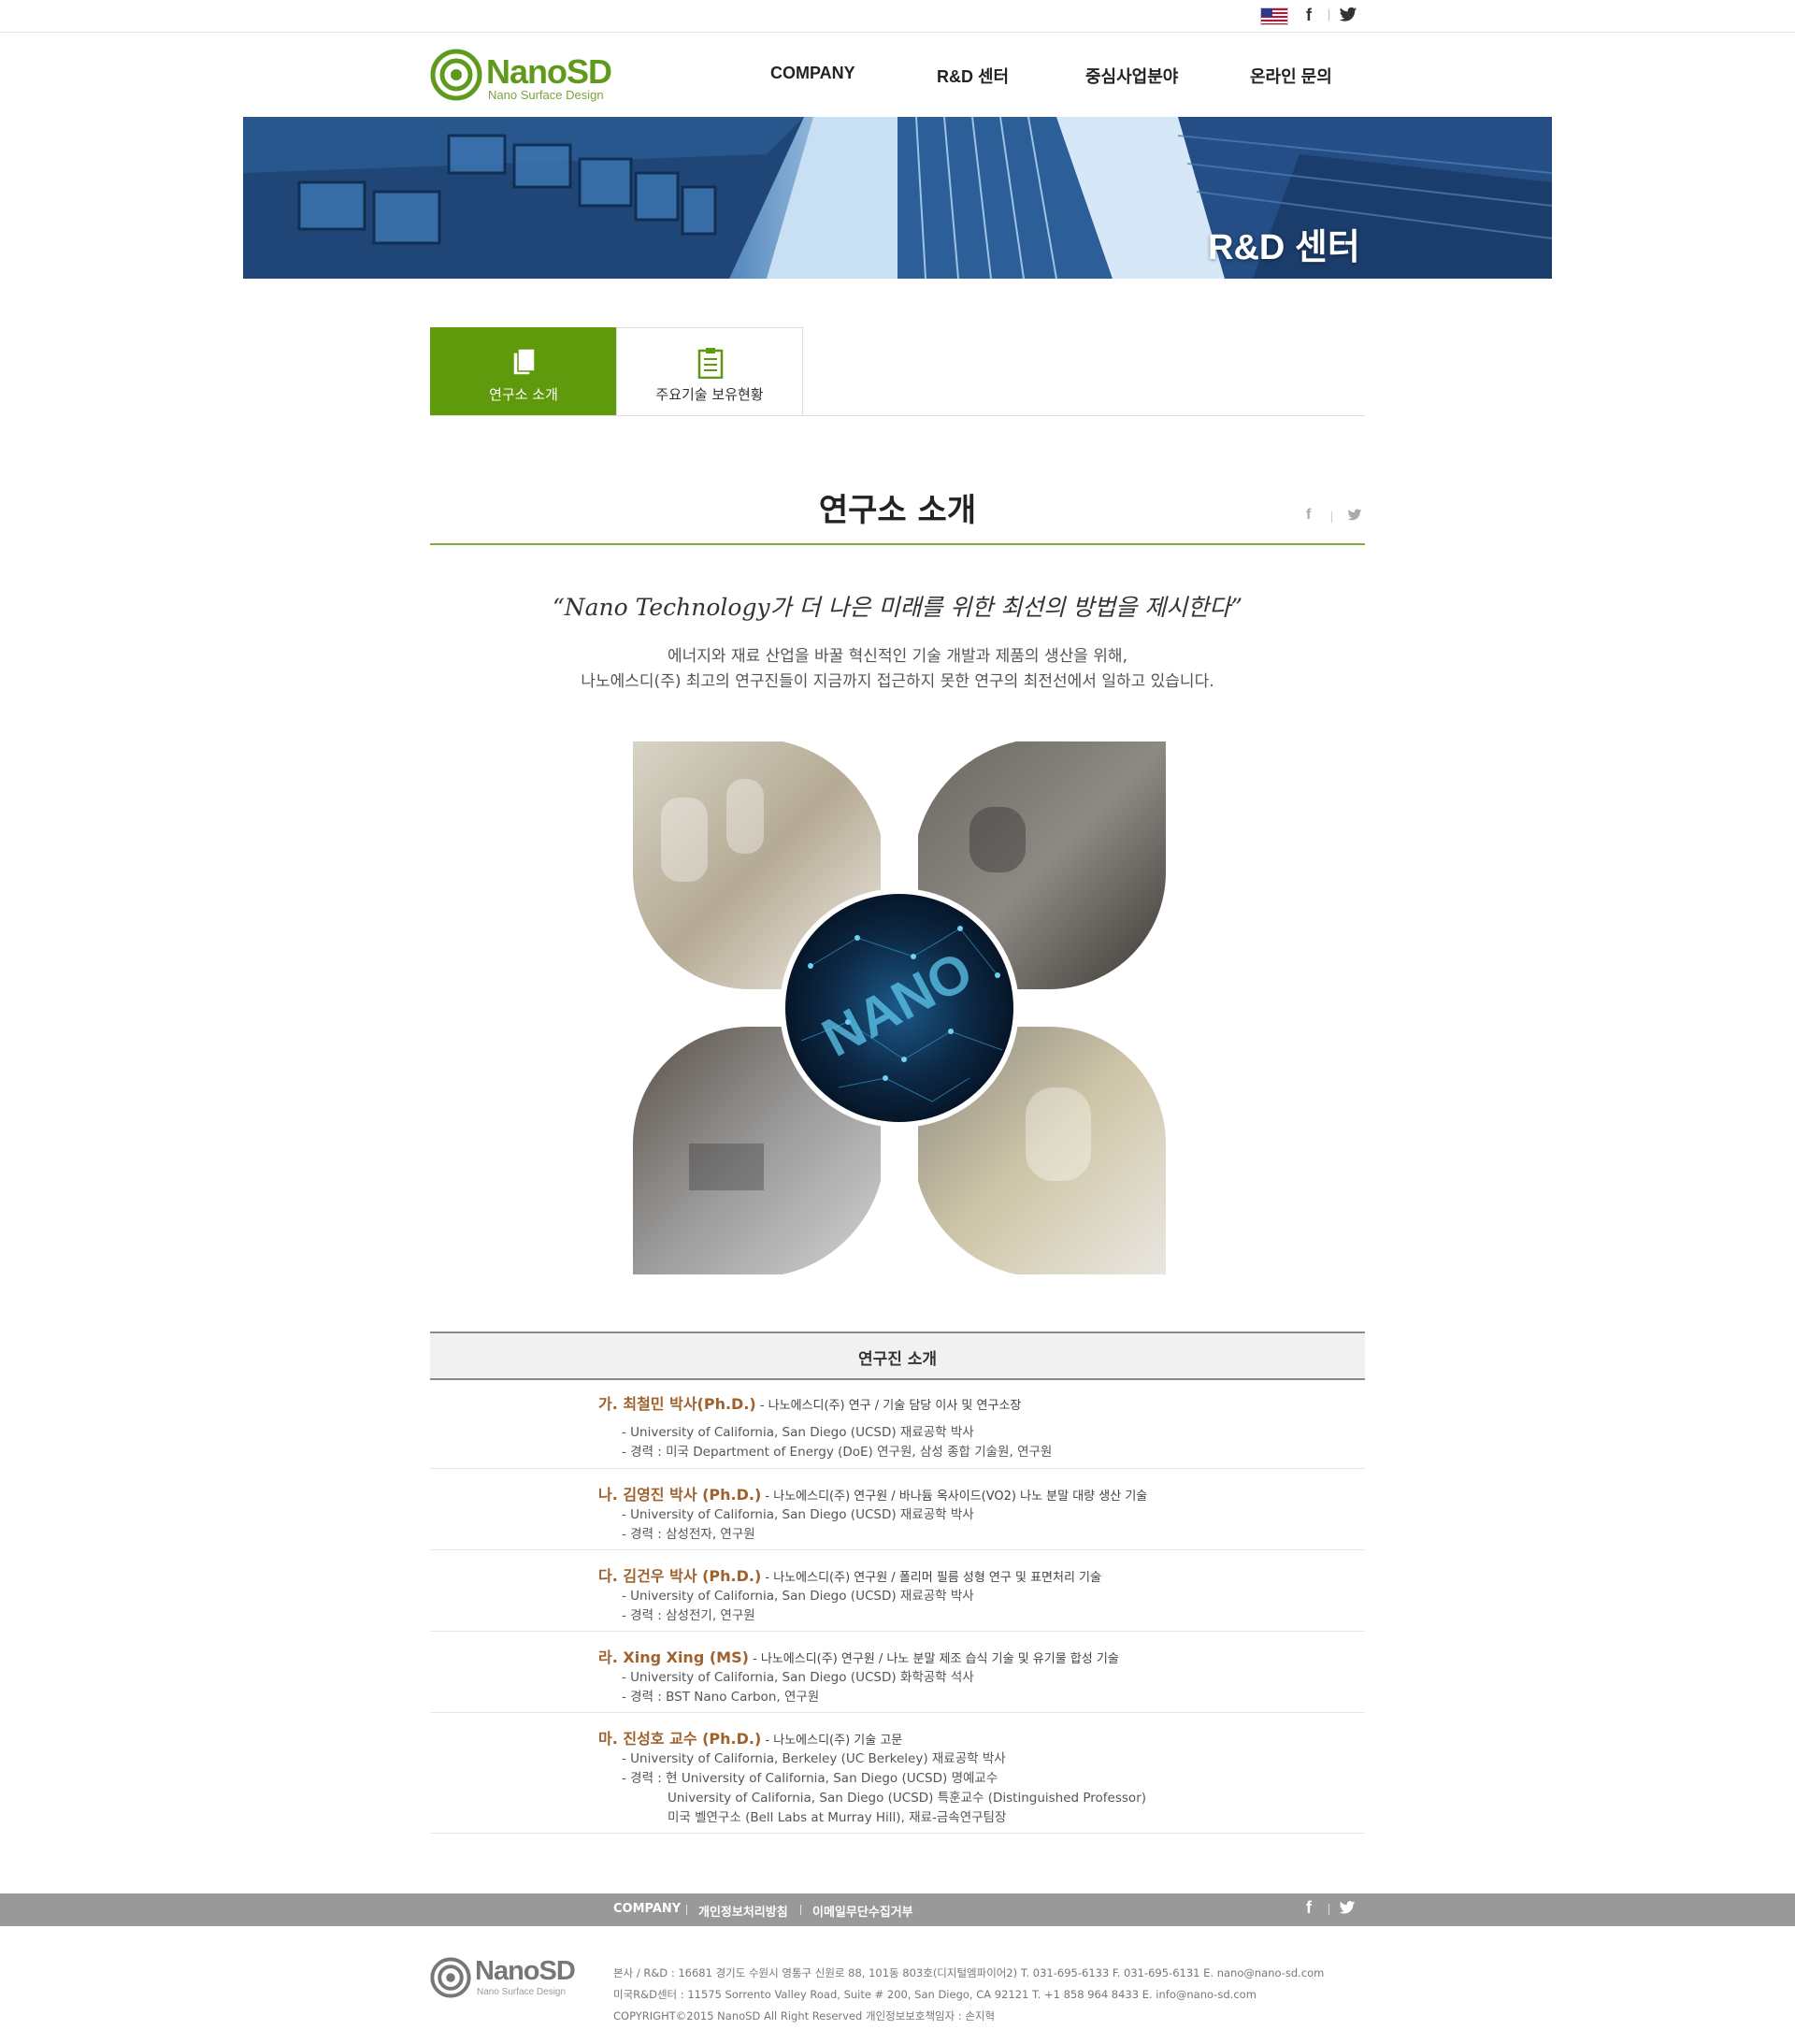 This screenshot has width=1795, height=2044. What do you see at coordinates (689, 1615) in the screenshot?
I see `researcher-career: - 경력 : 삼성전기, 연구원` at bounding box center [689, 1615].